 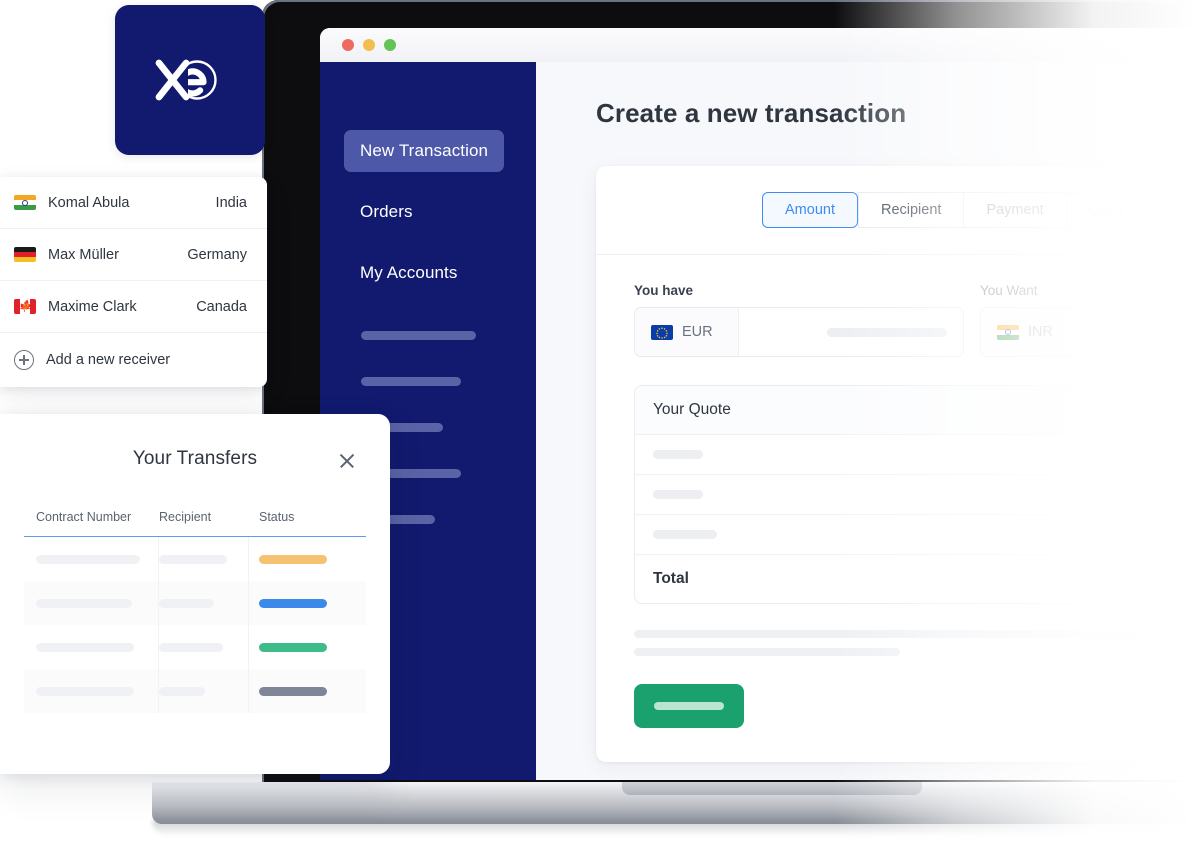 I want to click on quote-panel: Your Quote Total, so click(x=896, y=494).